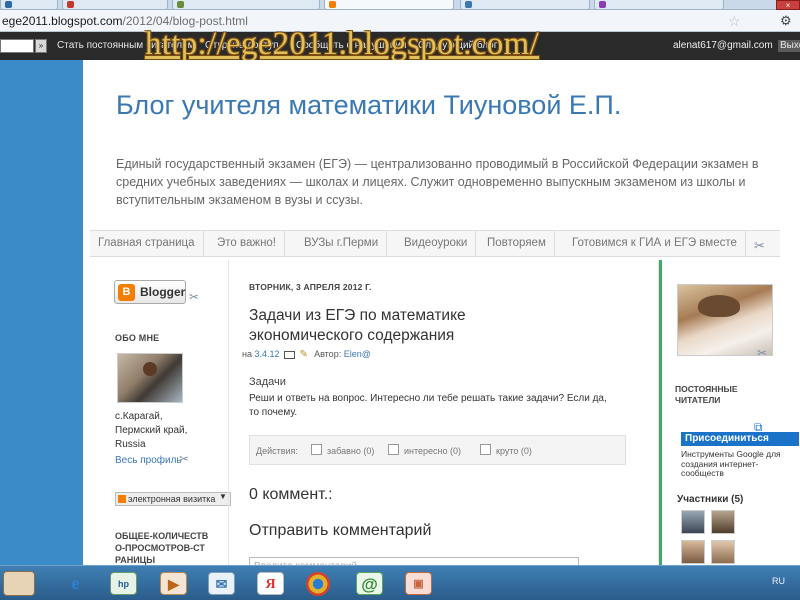 The height and width of the screenshot is (600, 800). Describe the element at coordinates (148, 460) in the screenshot. I see `full-profile-link: Весь профиль` at that location.